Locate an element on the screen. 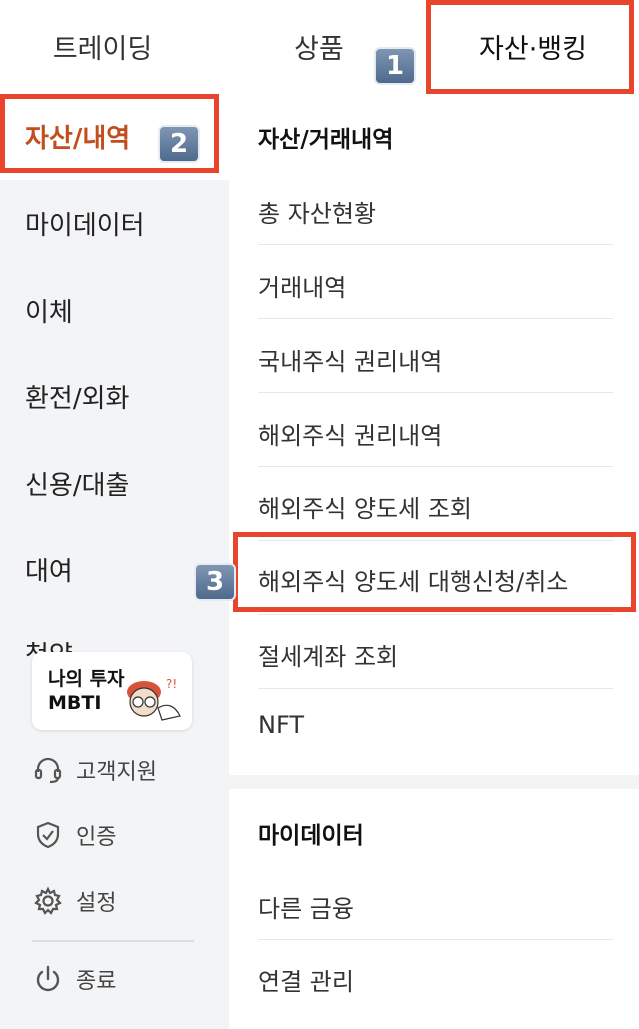 This screenshot has width=639, height=1029. section-gap is located at coordinates (434, 782).